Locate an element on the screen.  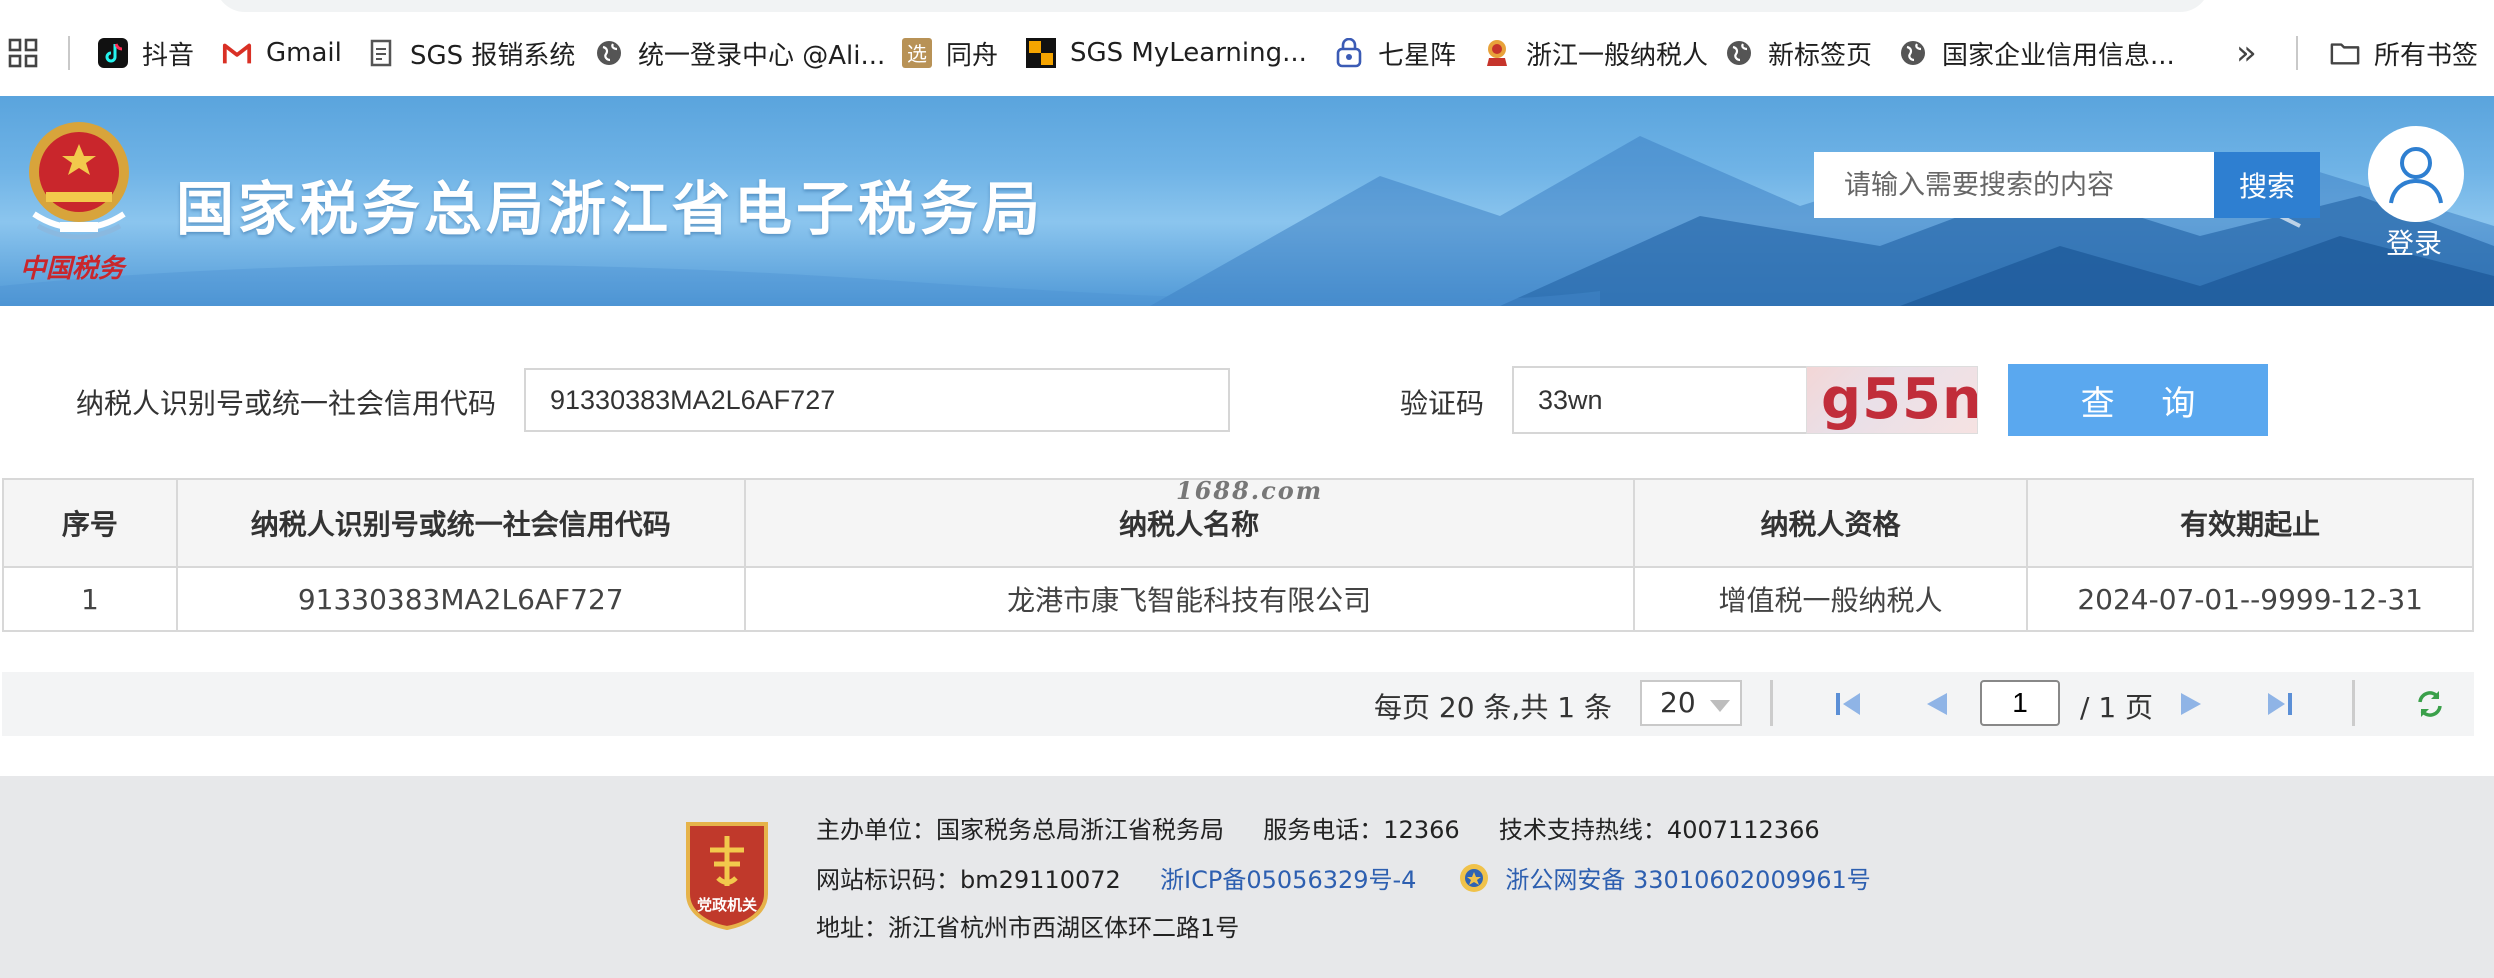
bookmarks-overflow-button: » is located at coordinates (2246, 53).